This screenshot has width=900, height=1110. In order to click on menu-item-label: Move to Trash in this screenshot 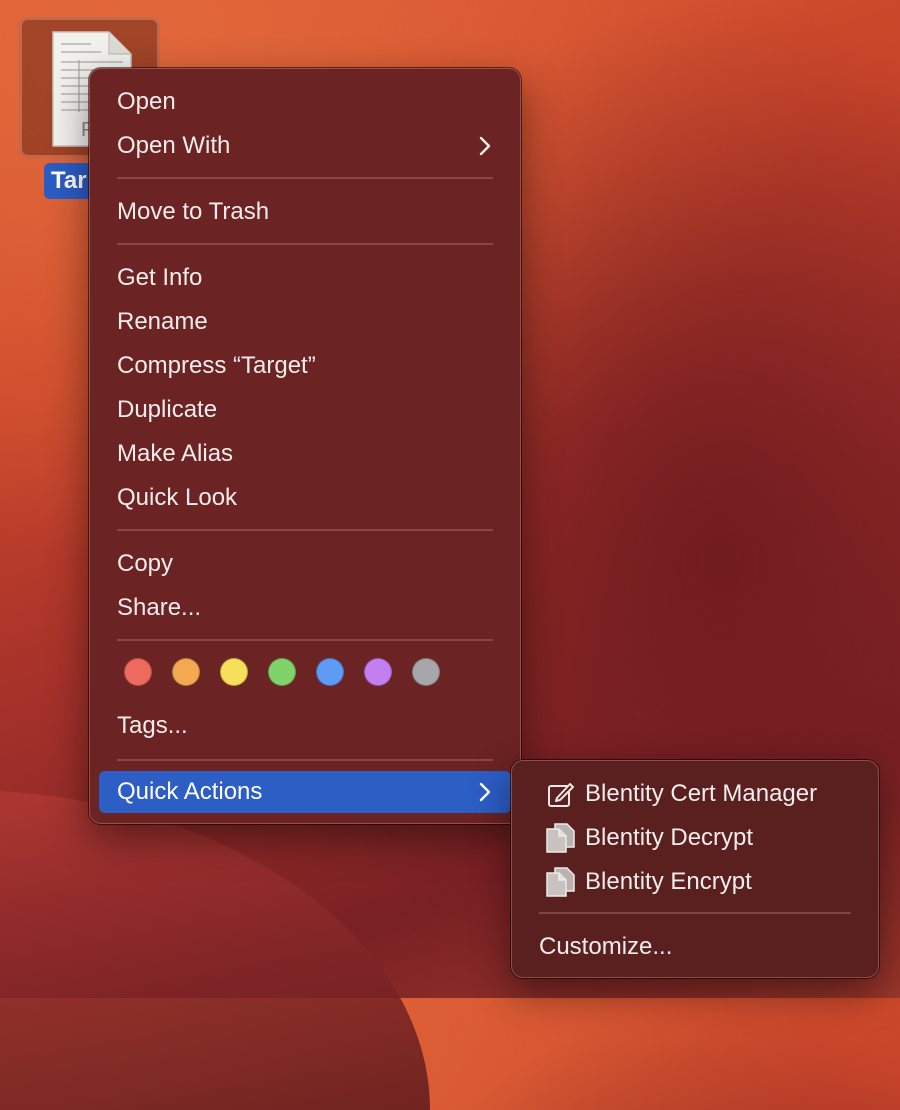, I will do `click(193, 211)`.